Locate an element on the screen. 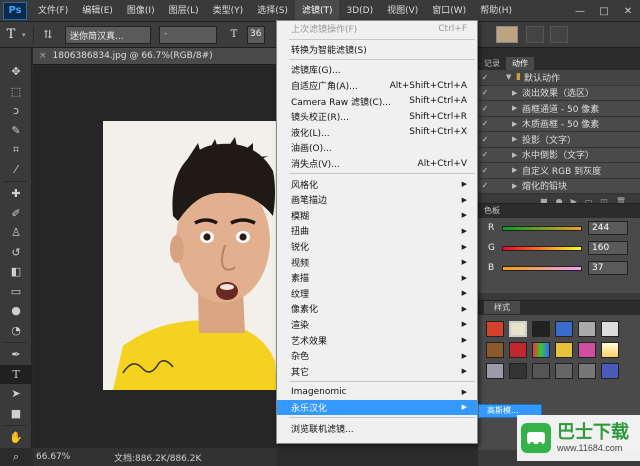 The height and width of the screenshot is (466, 640). dodge-tool-icon: ◔ is located at coordinates (16, 331).